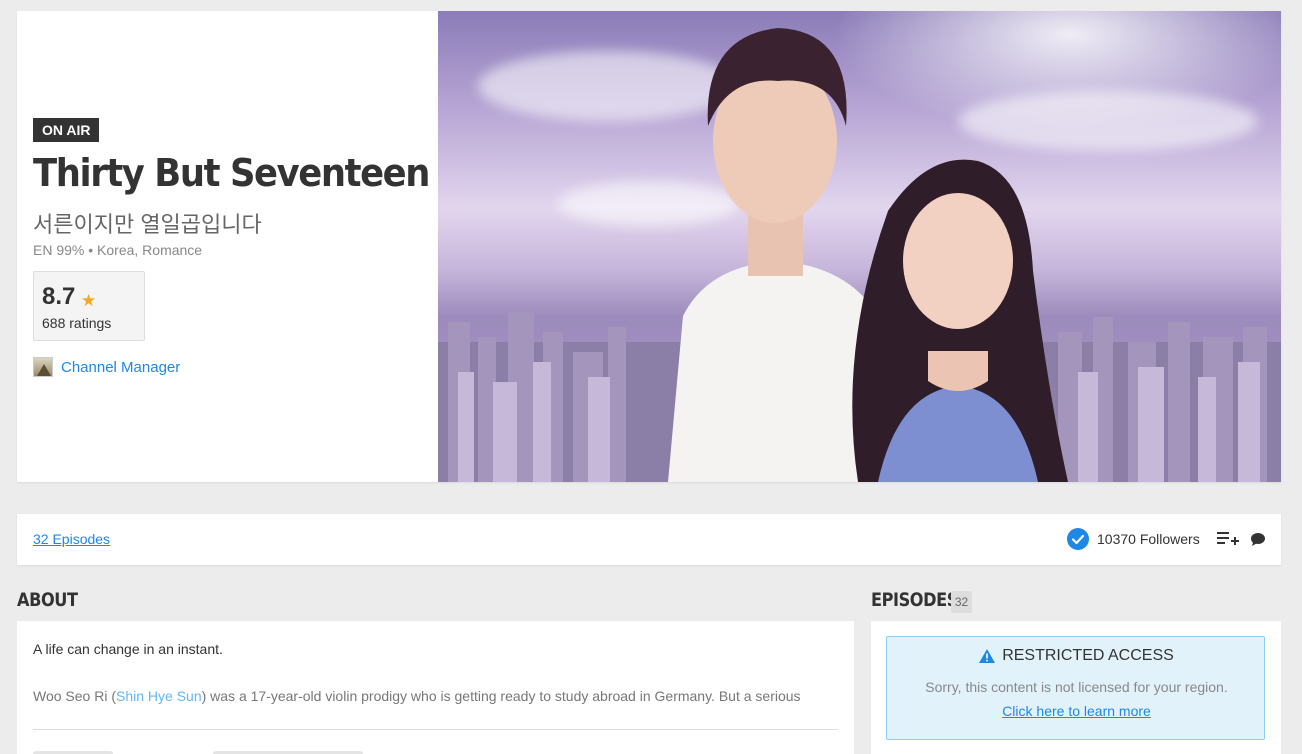  What do you see at coordinates (1078, 539) in the screenshot?
I see `check-circle-icon` at bounding box center [1078, 539].